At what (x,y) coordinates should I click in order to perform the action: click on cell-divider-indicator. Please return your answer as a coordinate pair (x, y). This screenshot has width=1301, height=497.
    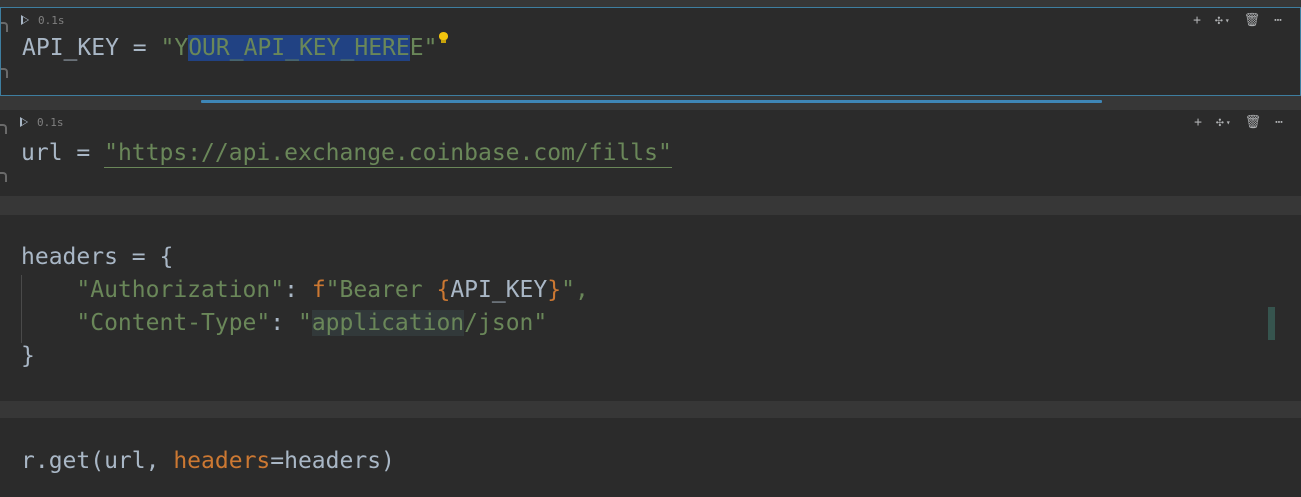
    Looking at the image, I should click on (651, 101).